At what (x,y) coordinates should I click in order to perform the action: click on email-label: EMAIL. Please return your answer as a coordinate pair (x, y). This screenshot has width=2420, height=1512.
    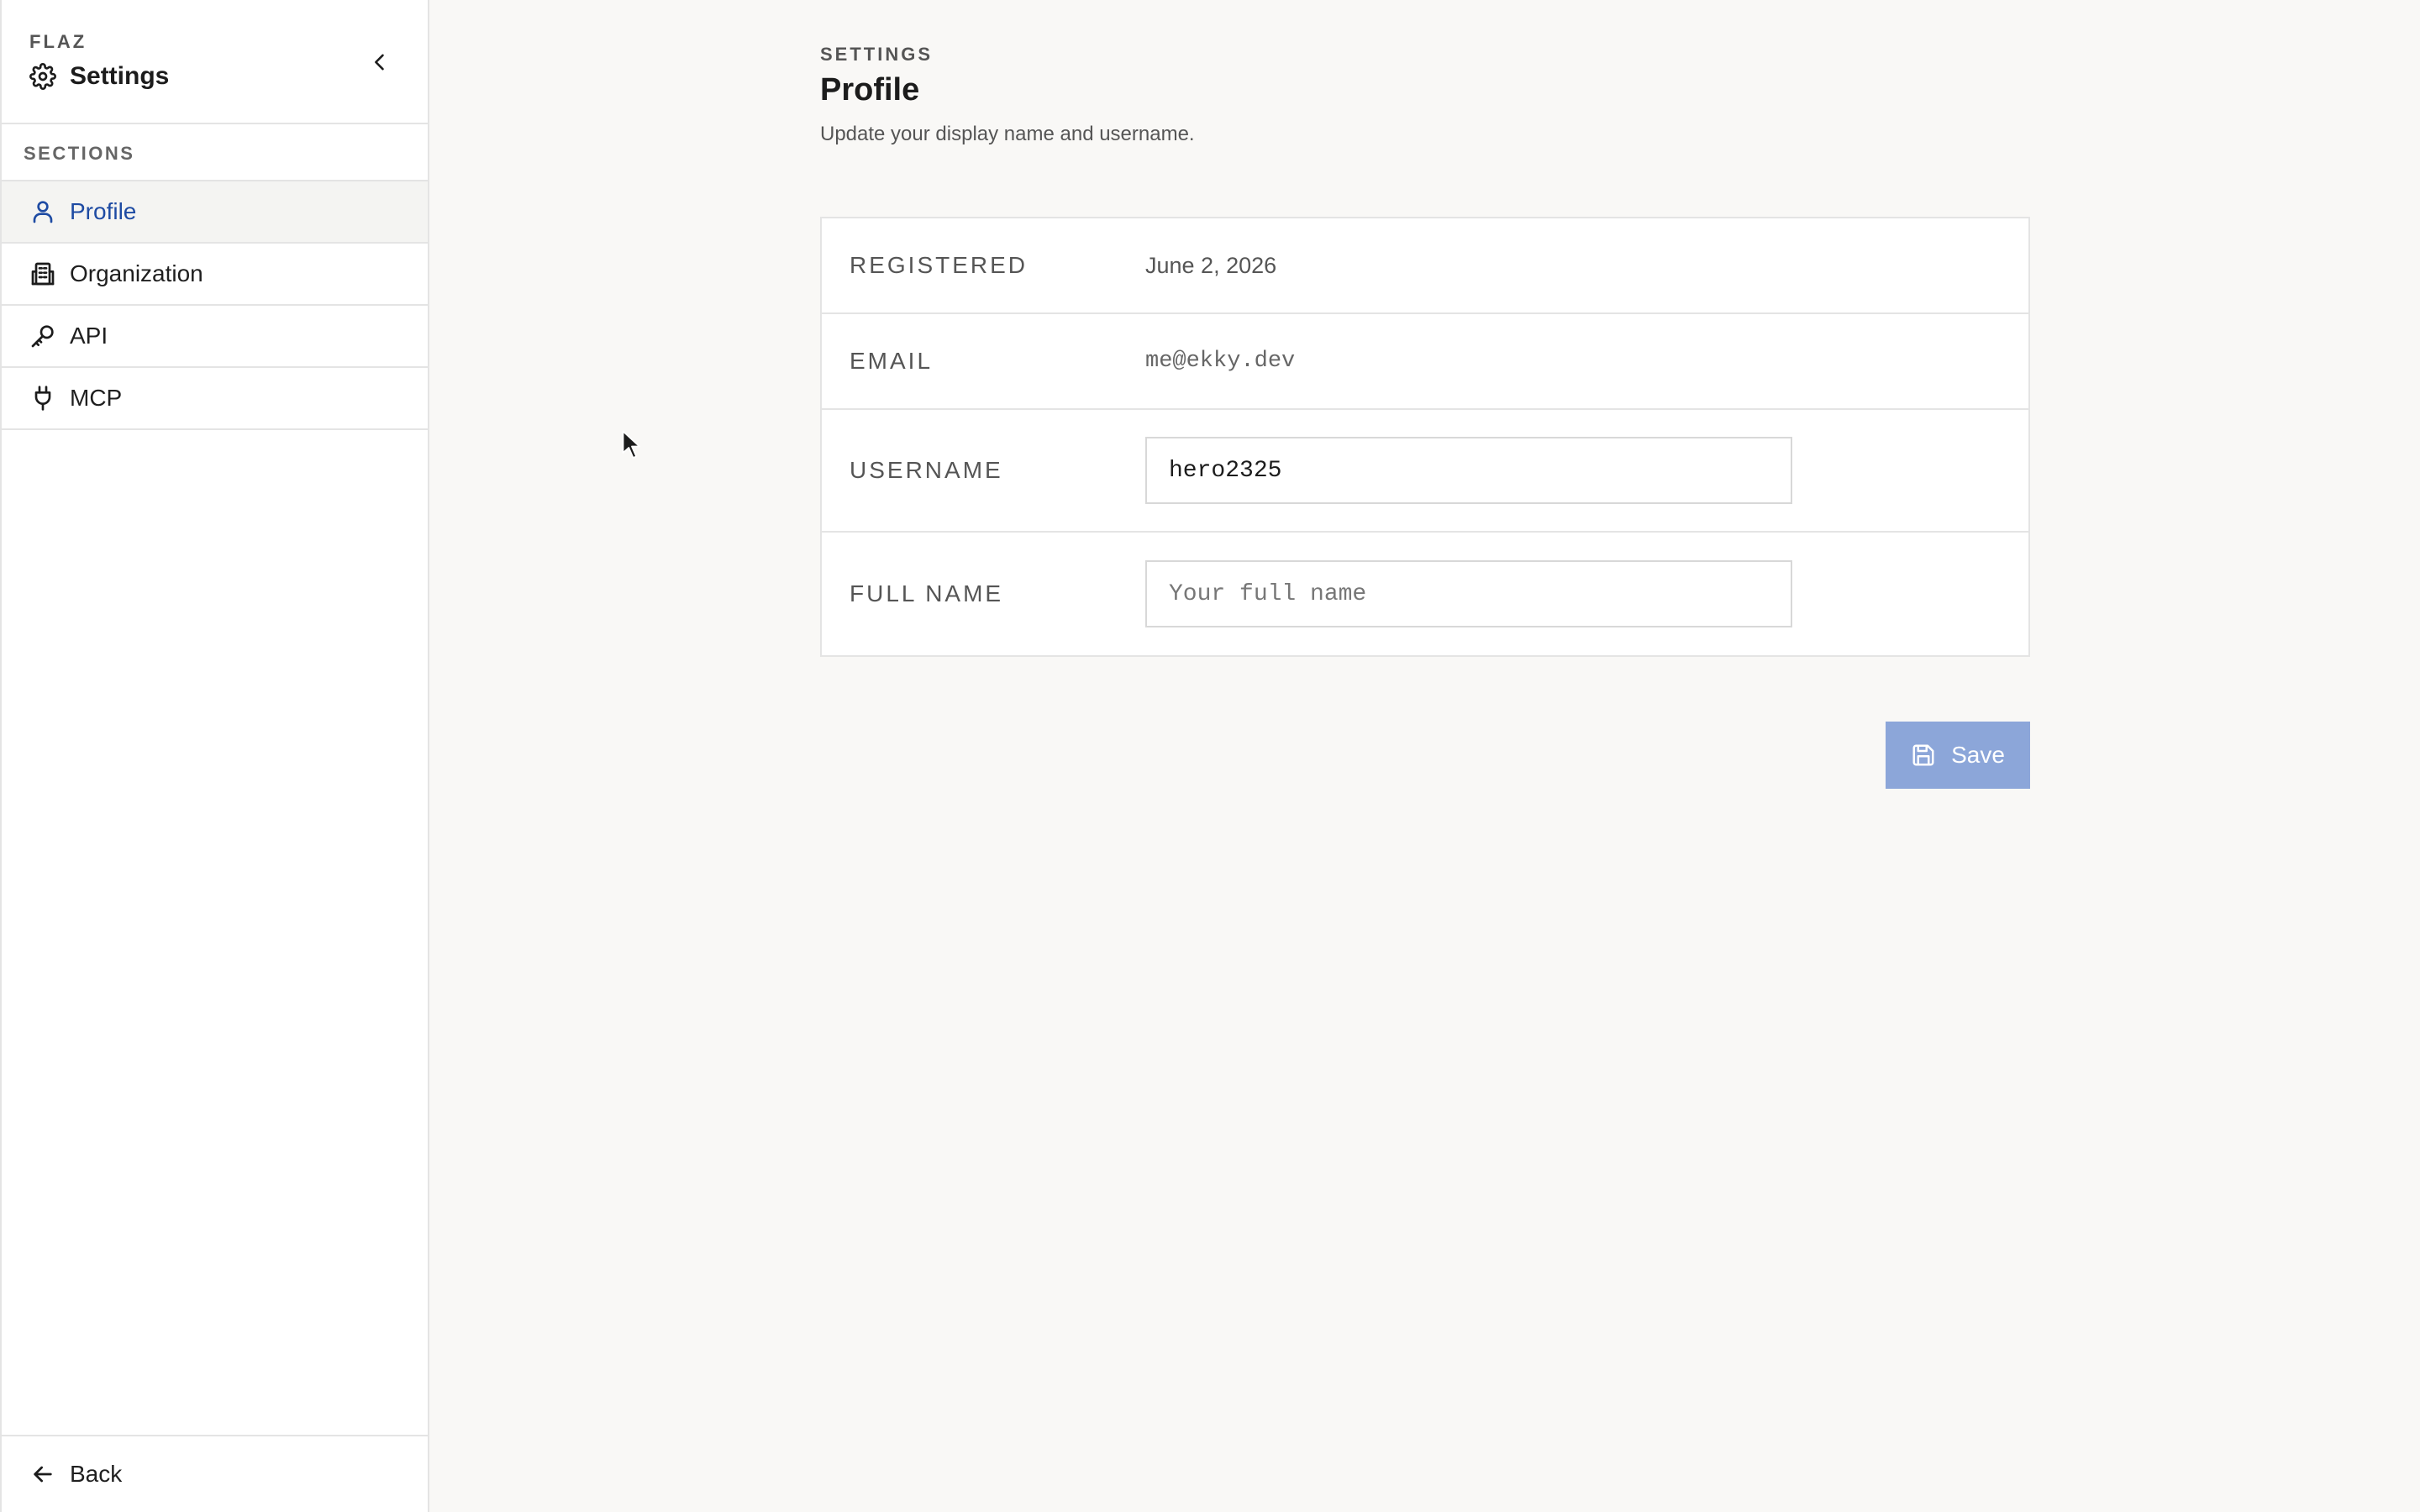
    Looking at the image, I should click on (892, 361).